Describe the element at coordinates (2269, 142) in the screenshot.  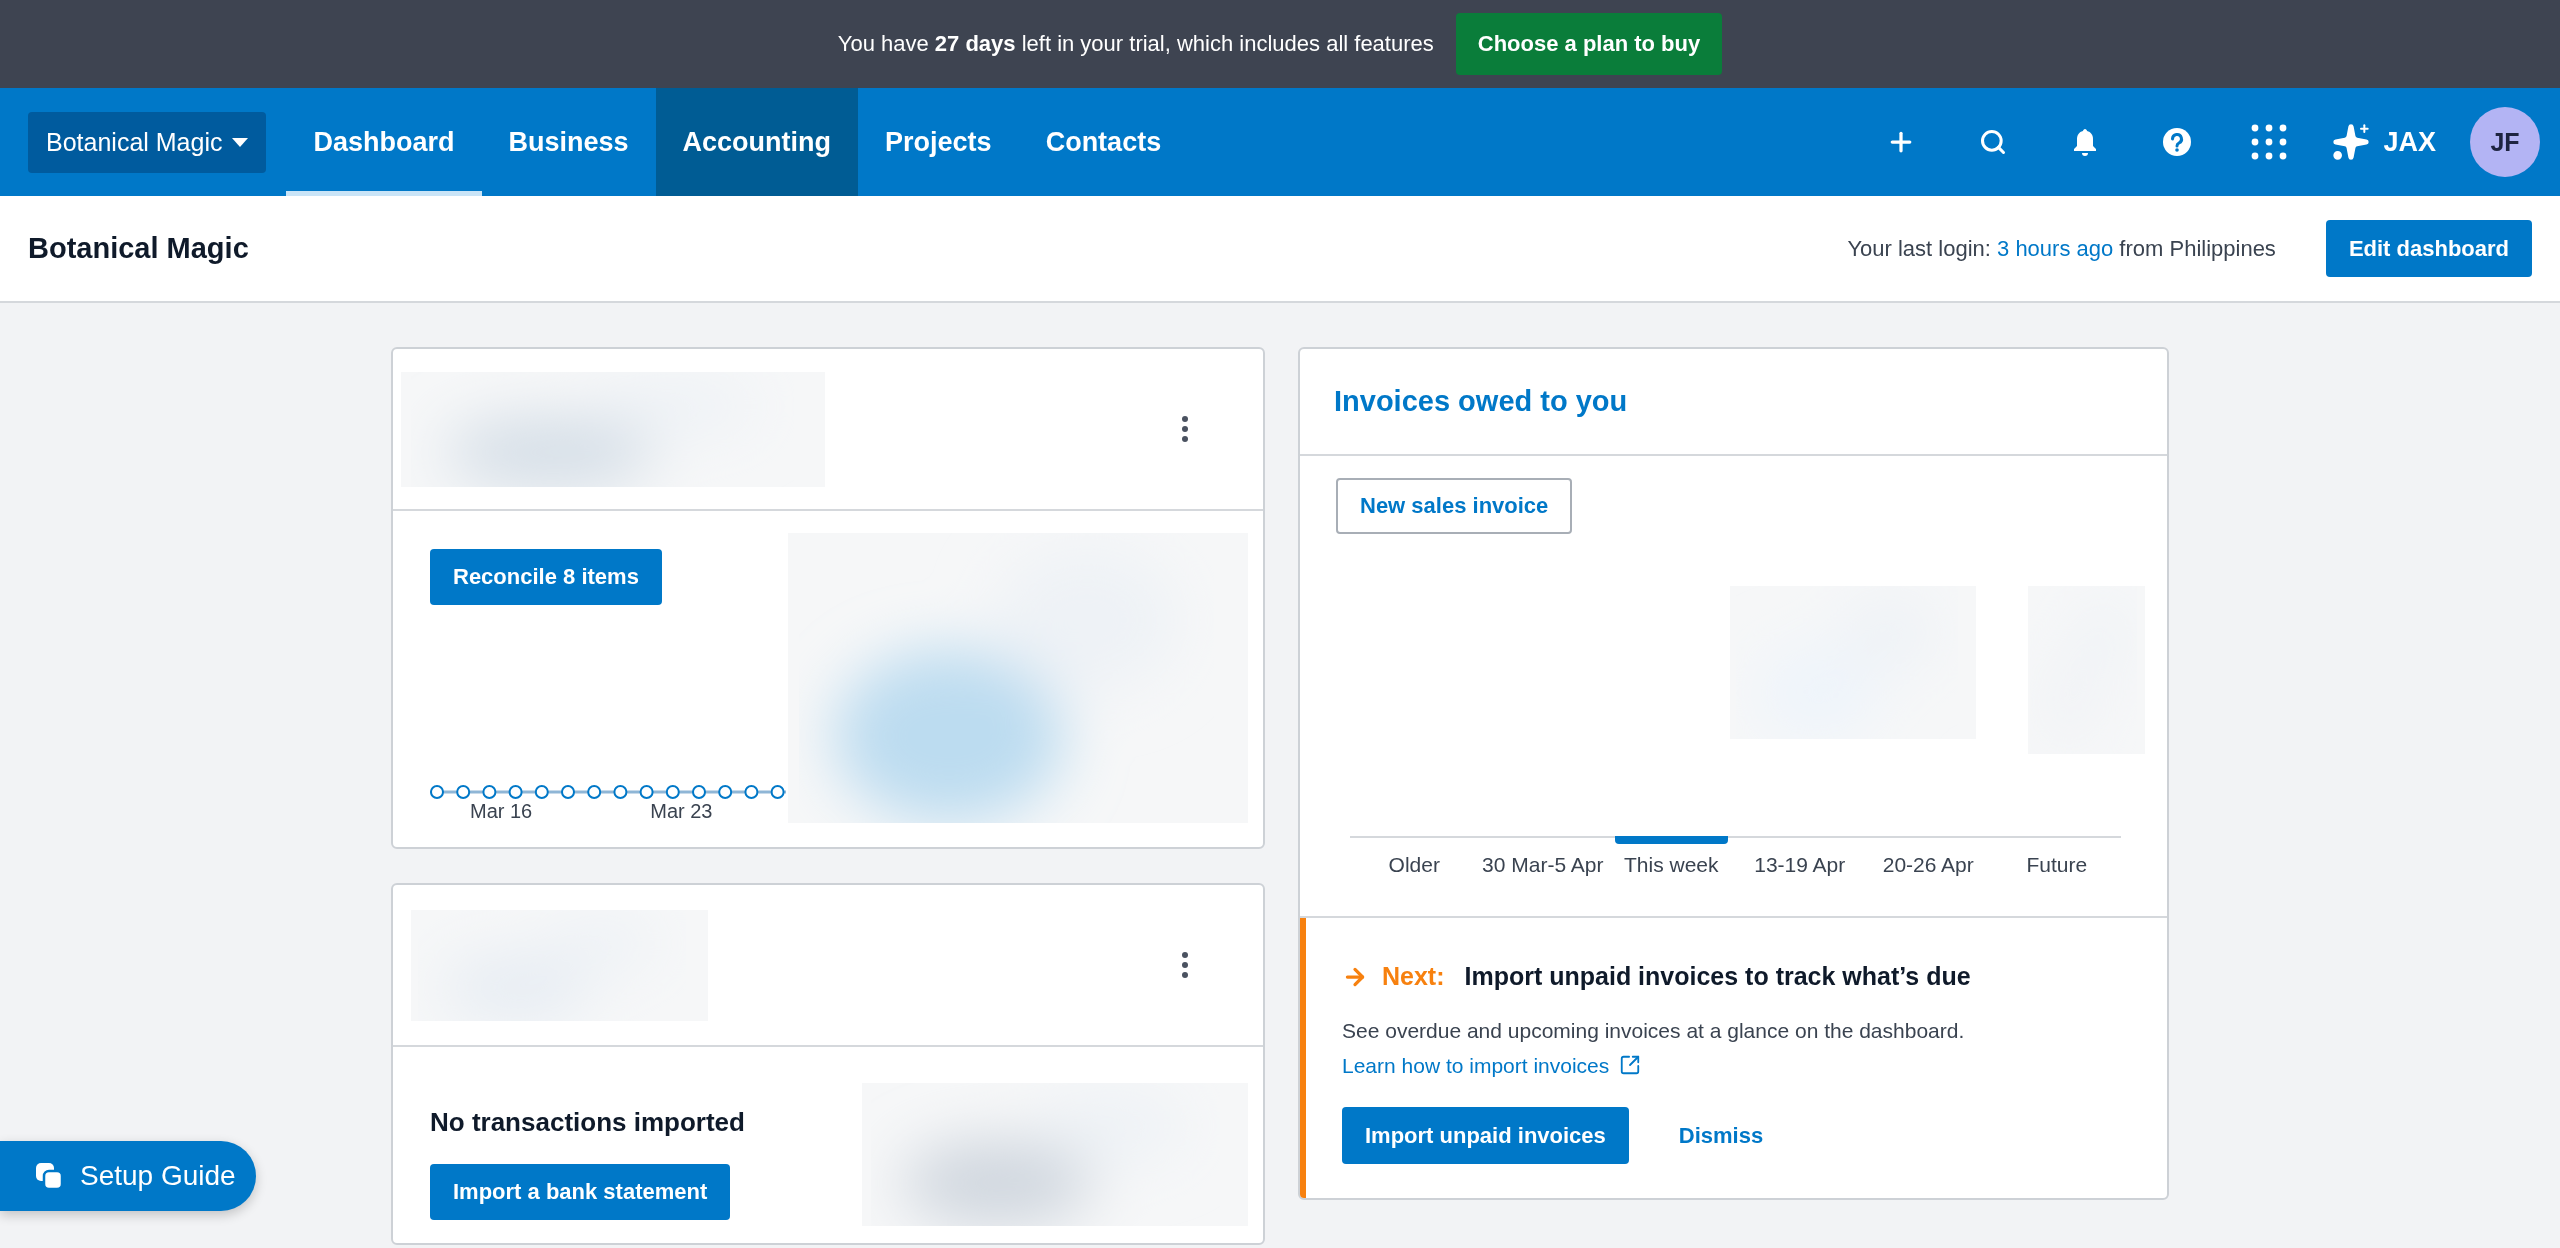
I see `app-grid-icon` at that location.